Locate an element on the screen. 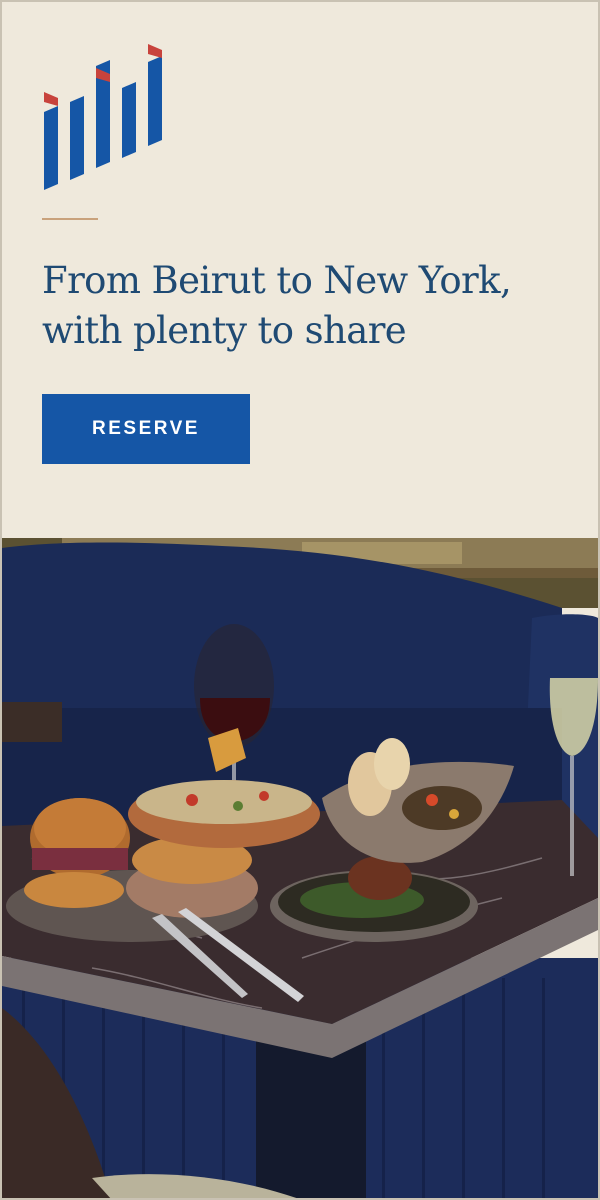 The height and width of the screenshot is (1200, 600). divider-line is located at coordinates (70, 219).